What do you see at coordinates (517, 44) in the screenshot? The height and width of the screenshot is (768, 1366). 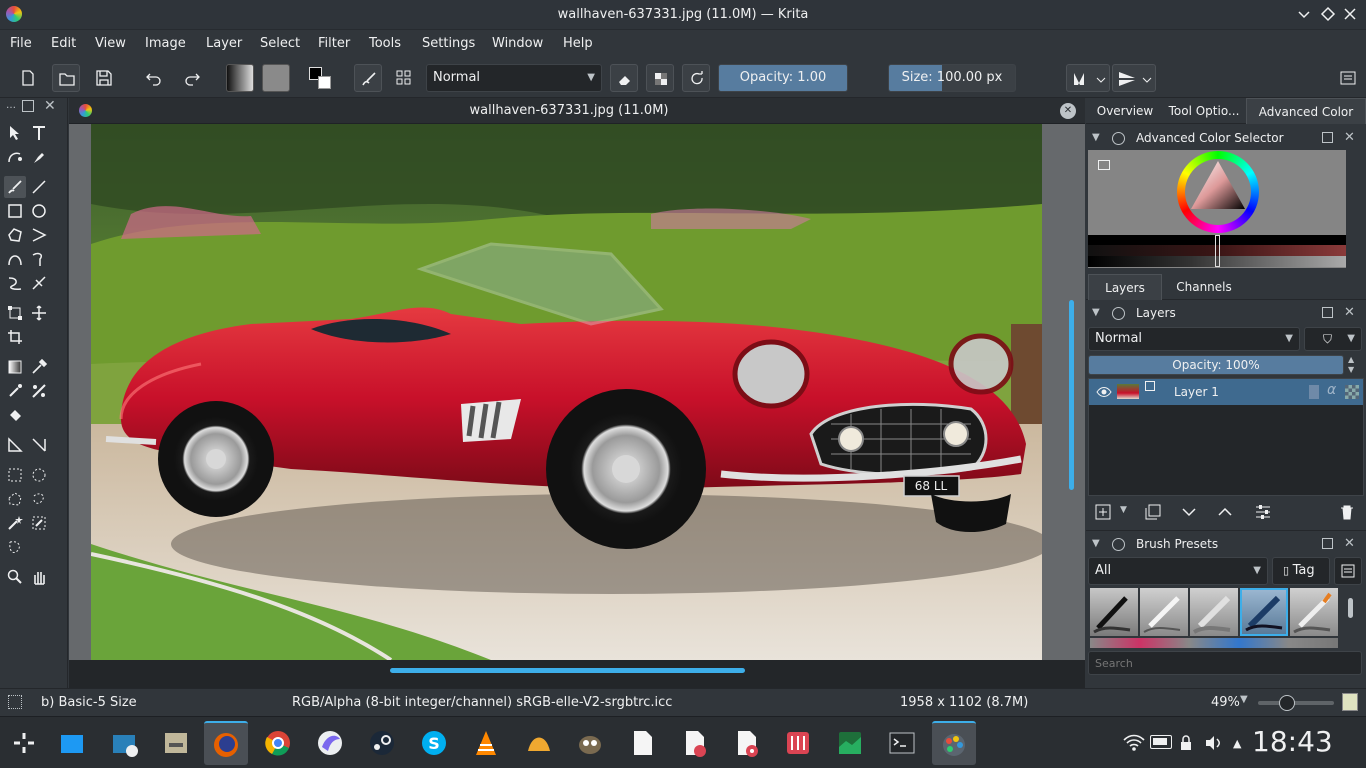 I see `menu-window: Window` at bounding box center [517, 44].